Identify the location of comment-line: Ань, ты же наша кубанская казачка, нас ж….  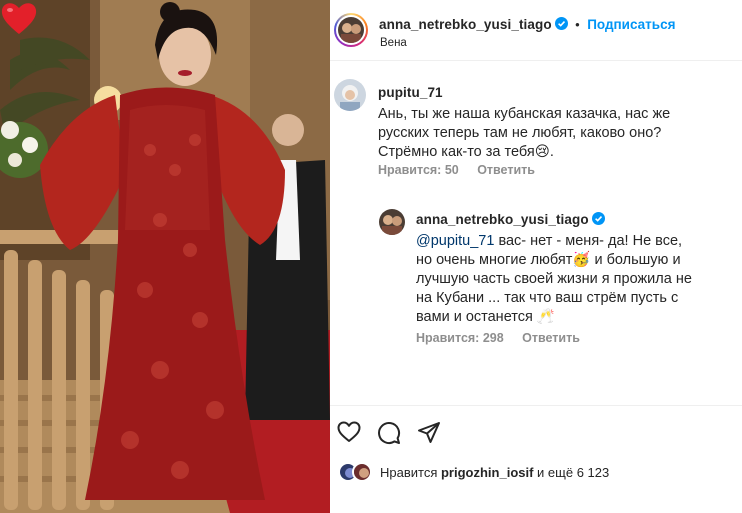
(524, 114).